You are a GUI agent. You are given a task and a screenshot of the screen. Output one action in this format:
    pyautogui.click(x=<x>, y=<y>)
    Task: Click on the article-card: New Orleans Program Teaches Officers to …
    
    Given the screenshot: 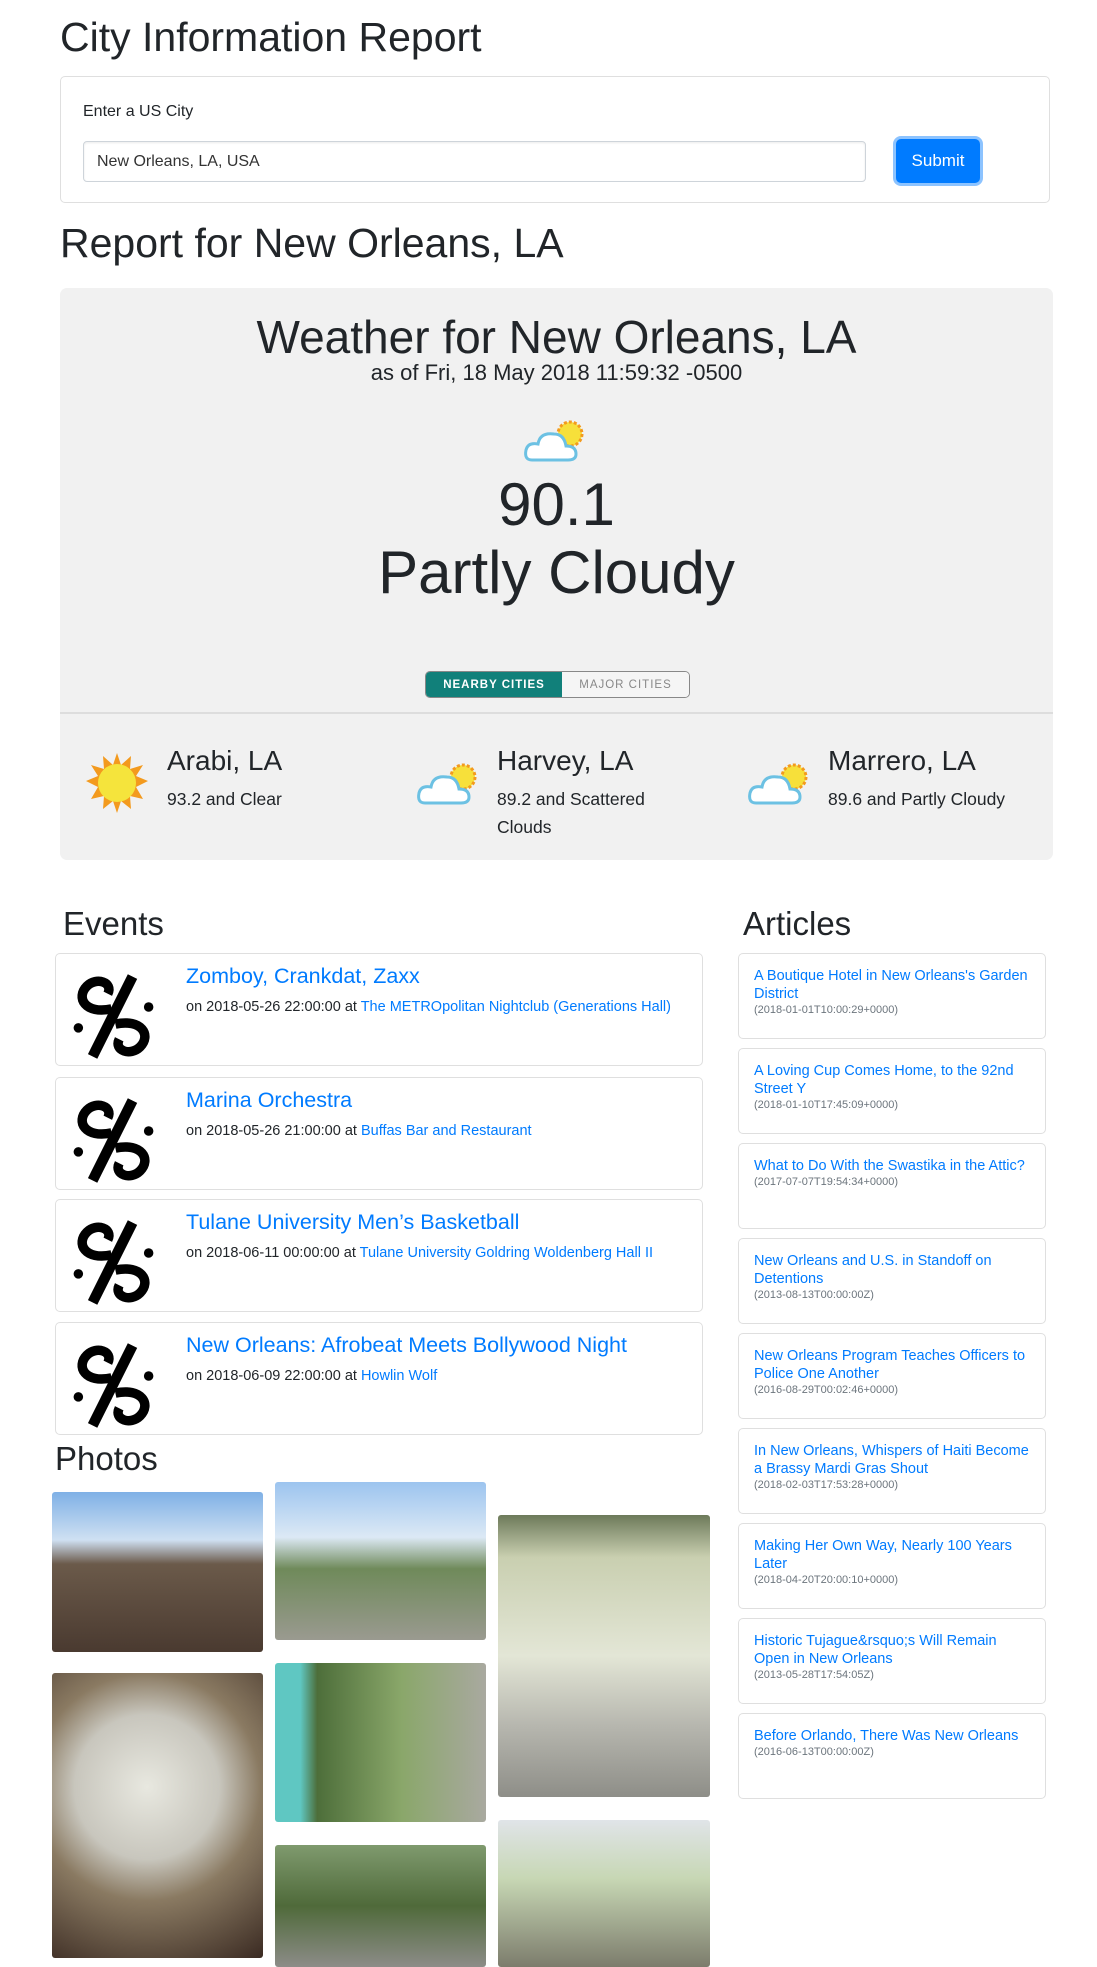 What is the action you would take?
    pyautogui.click(x=892, y=1376)
    